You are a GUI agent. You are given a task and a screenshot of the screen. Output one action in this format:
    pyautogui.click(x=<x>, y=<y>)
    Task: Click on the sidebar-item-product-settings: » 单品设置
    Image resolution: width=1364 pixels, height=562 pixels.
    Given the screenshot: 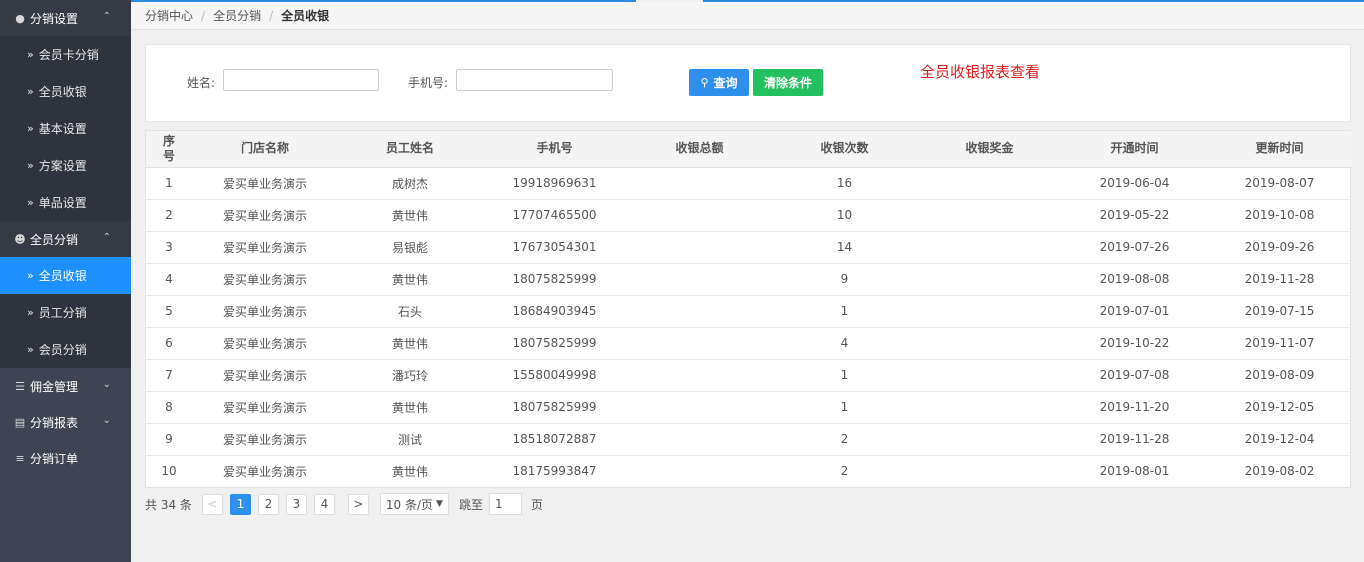 What is the action you would take?
    pyautogui.click(x=65, y=202)
    